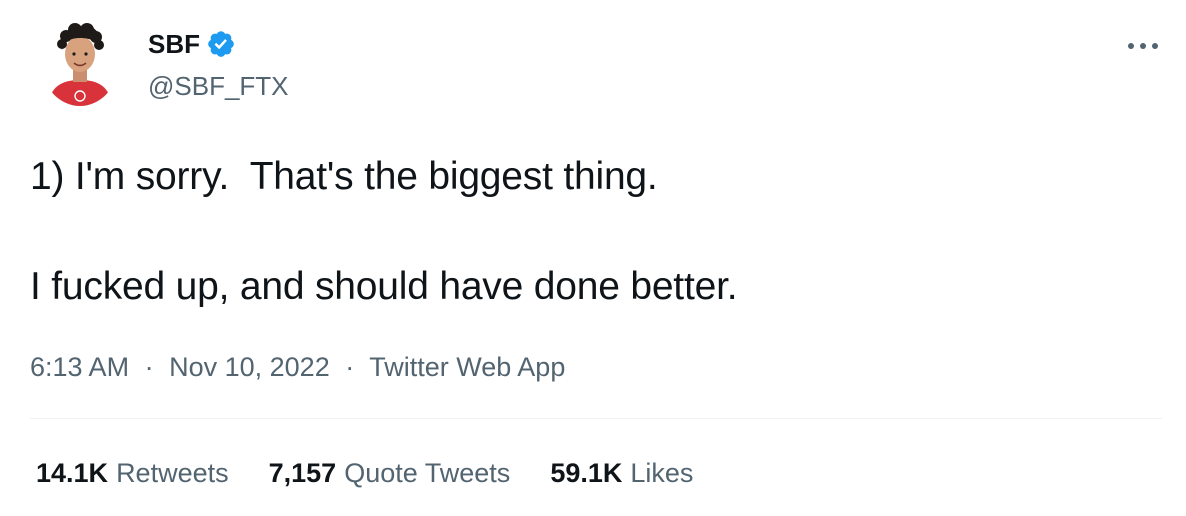 The height and width of the screenshot is (516, 1186). I want to click on retweets-stat: 14.1K Retweets, so click(132, 473).